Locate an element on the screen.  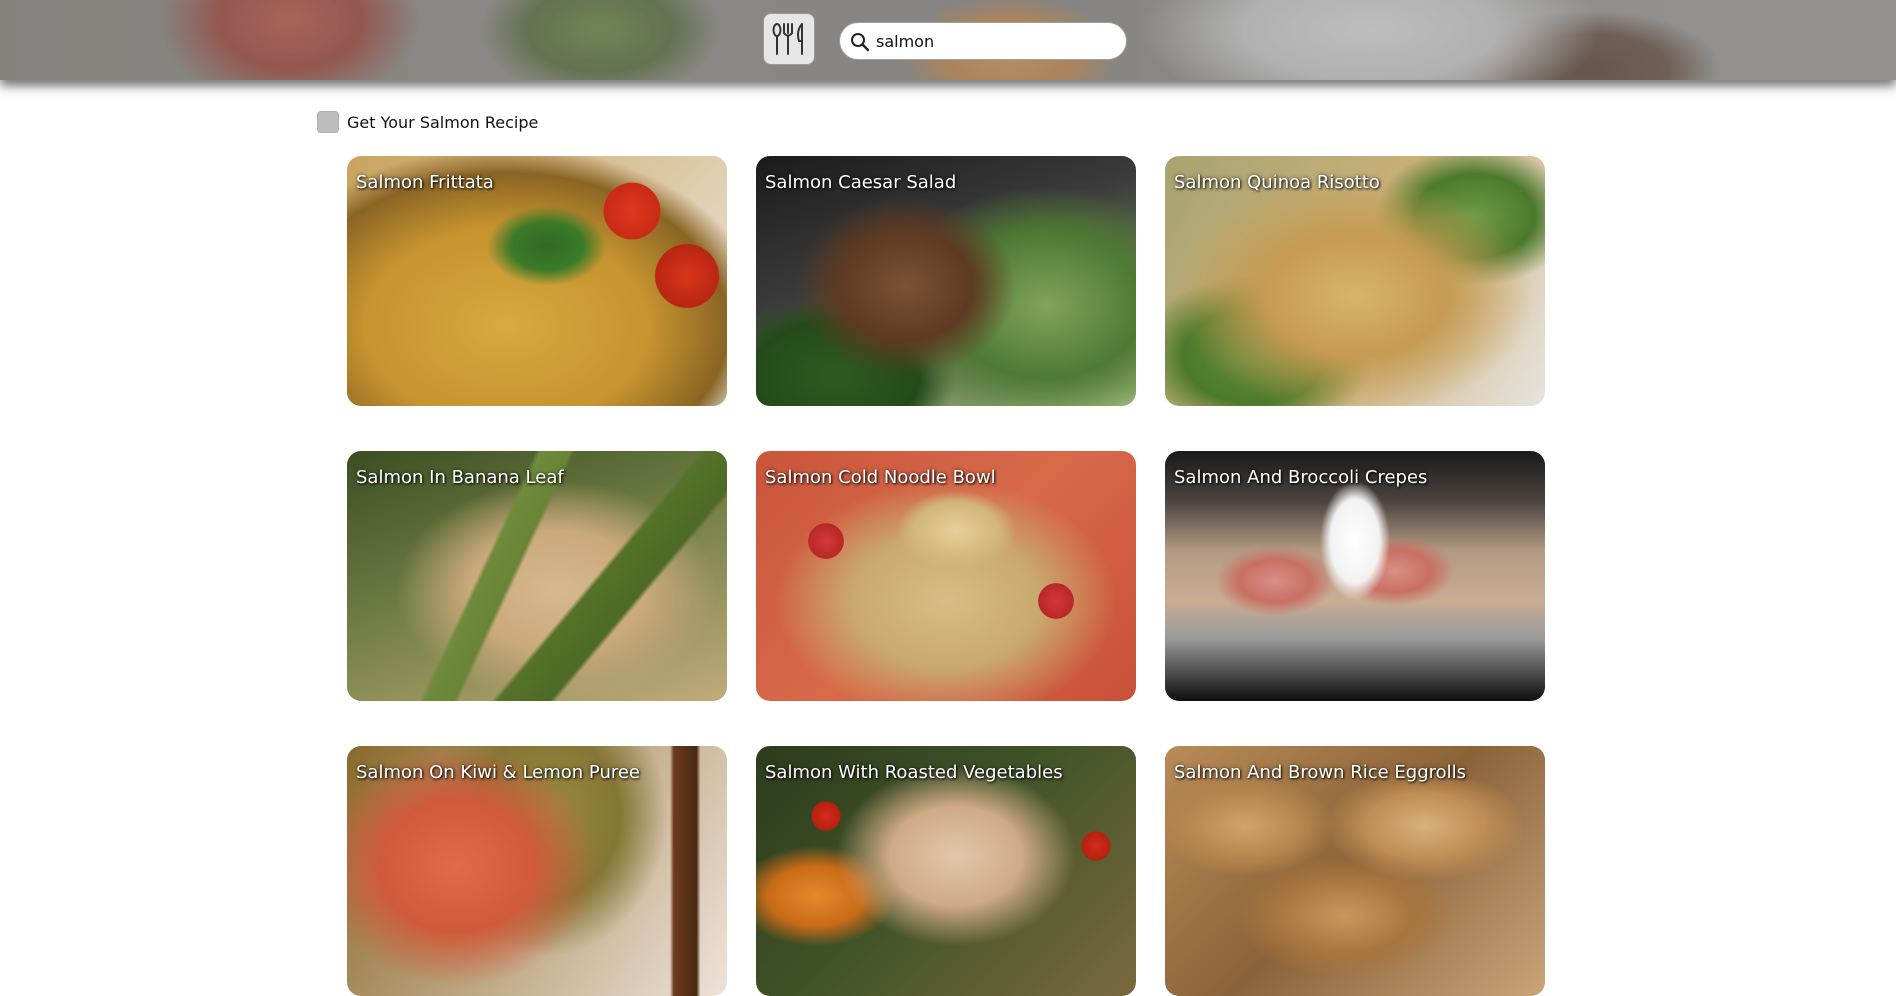
utensils-icon is located at coordinates (787, 39).